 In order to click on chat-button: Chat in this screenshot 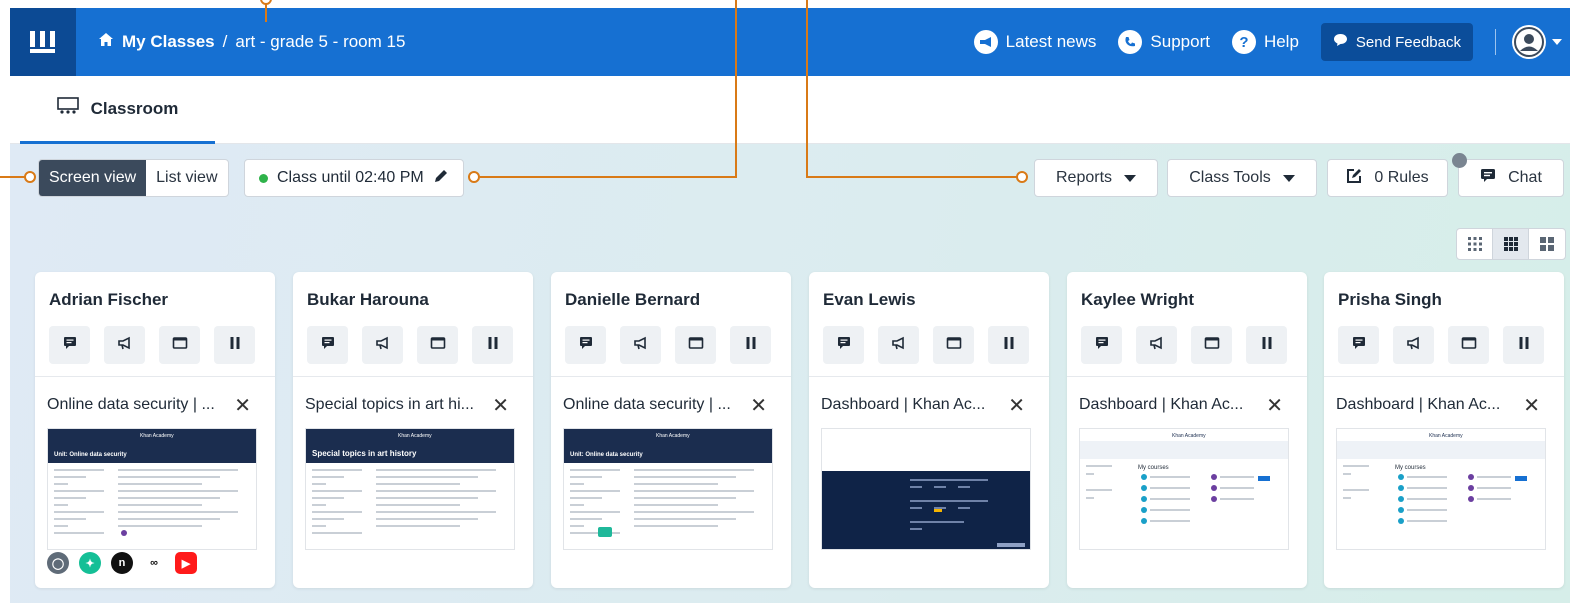, I will do `click(1511, 178)`.